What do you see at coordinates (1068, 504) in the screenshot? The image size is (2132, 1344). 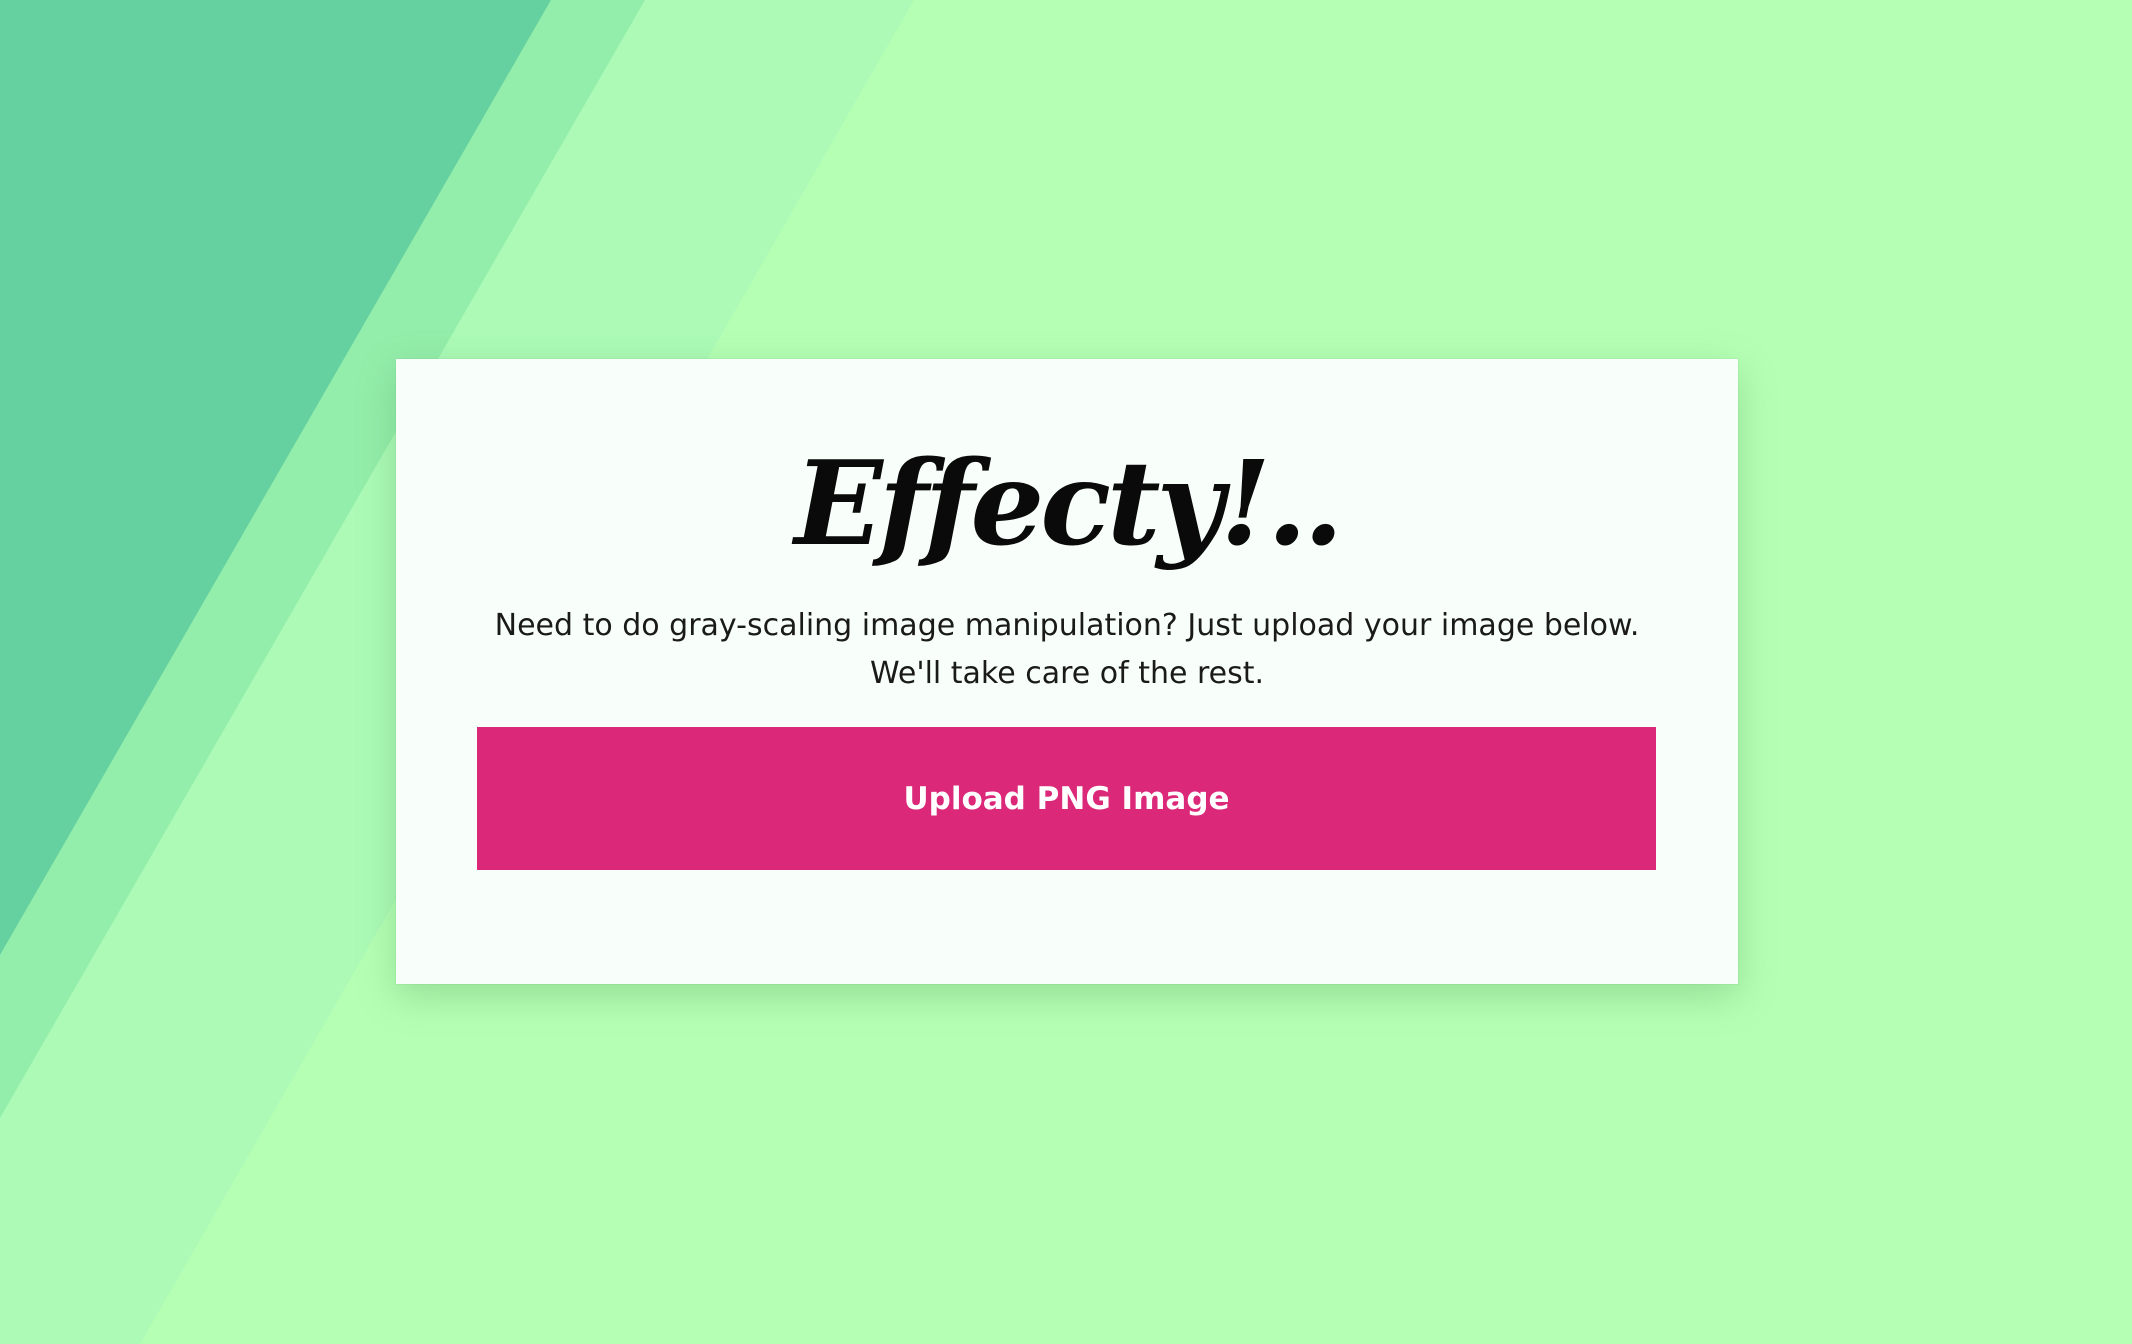 I see `app-logo: Effecty!..` at bounding box center [1068, 504].